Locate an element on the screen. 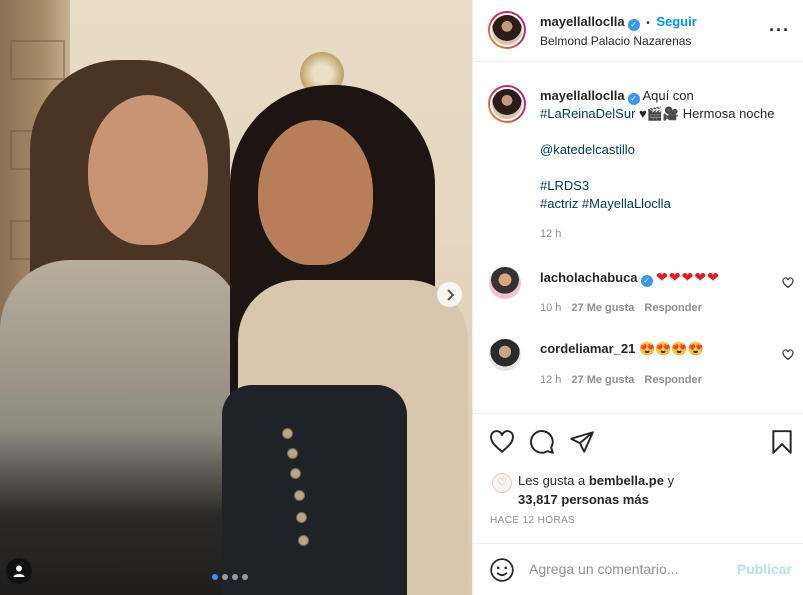 The width and height of the screenshot is (803, 595). comment-time: 10 h is located at coordinates (550, 308).